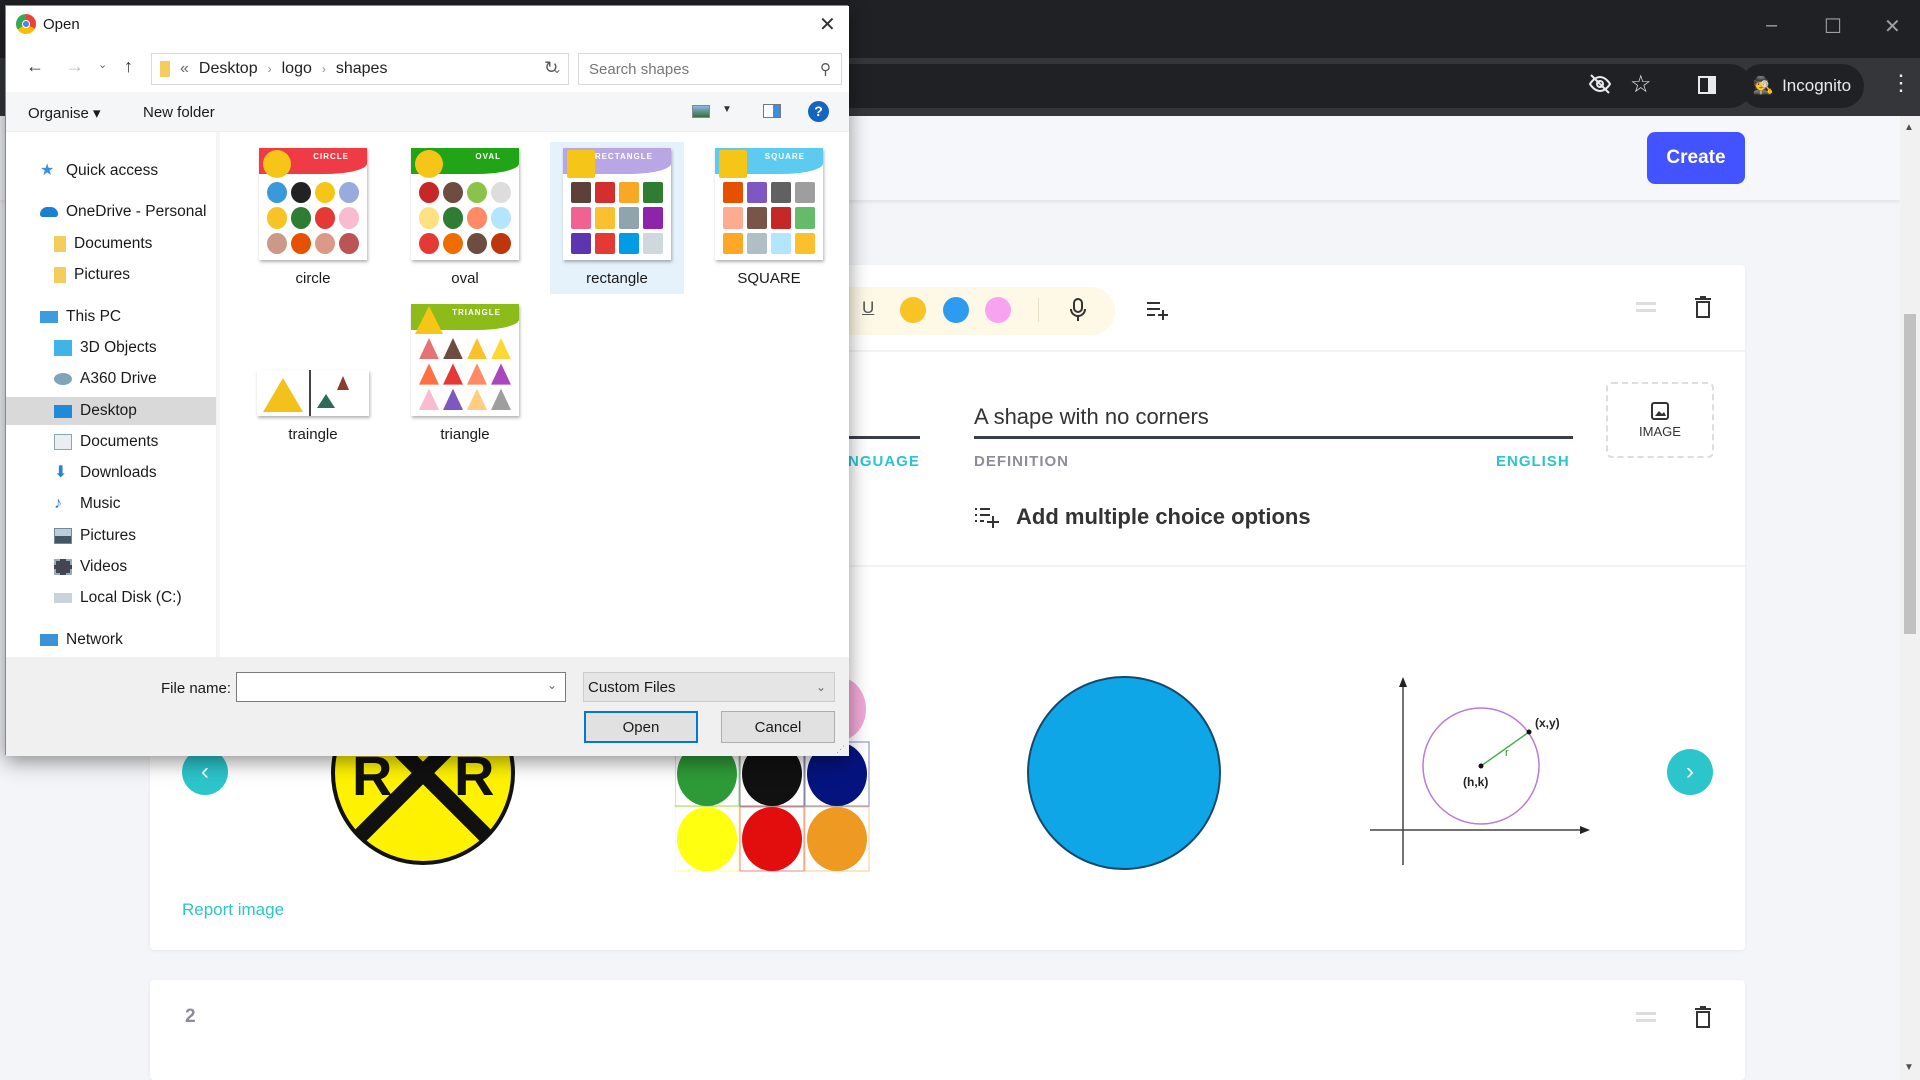 The image size is (1920, 1080). What do you see at coordinates (769, 218) in the screenshot?
I see `file-item: SQUARE SQUARE` at bounding box center [769, 218].